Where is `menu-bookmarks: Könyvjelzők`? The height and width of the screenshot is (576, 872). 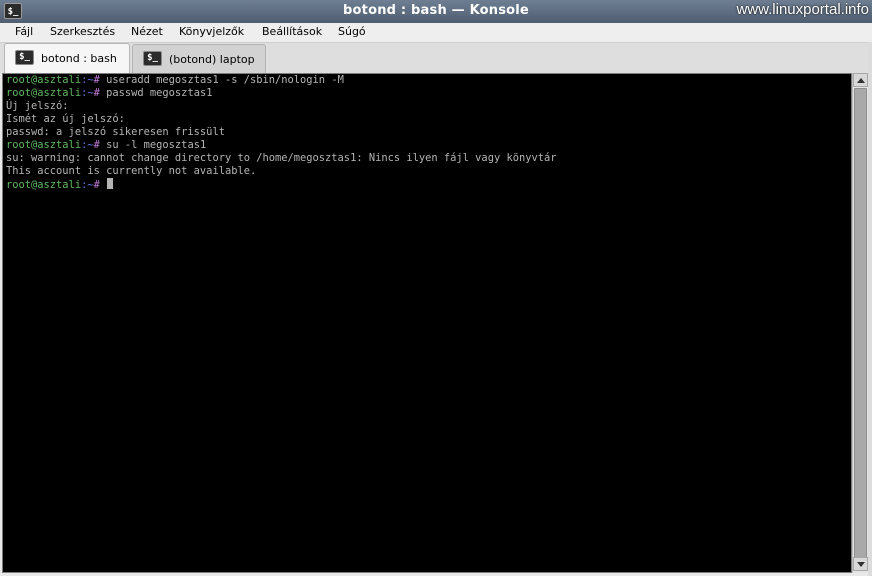 menu-bookmarks: Könyvjelzők is located at coordinates (211, 31).